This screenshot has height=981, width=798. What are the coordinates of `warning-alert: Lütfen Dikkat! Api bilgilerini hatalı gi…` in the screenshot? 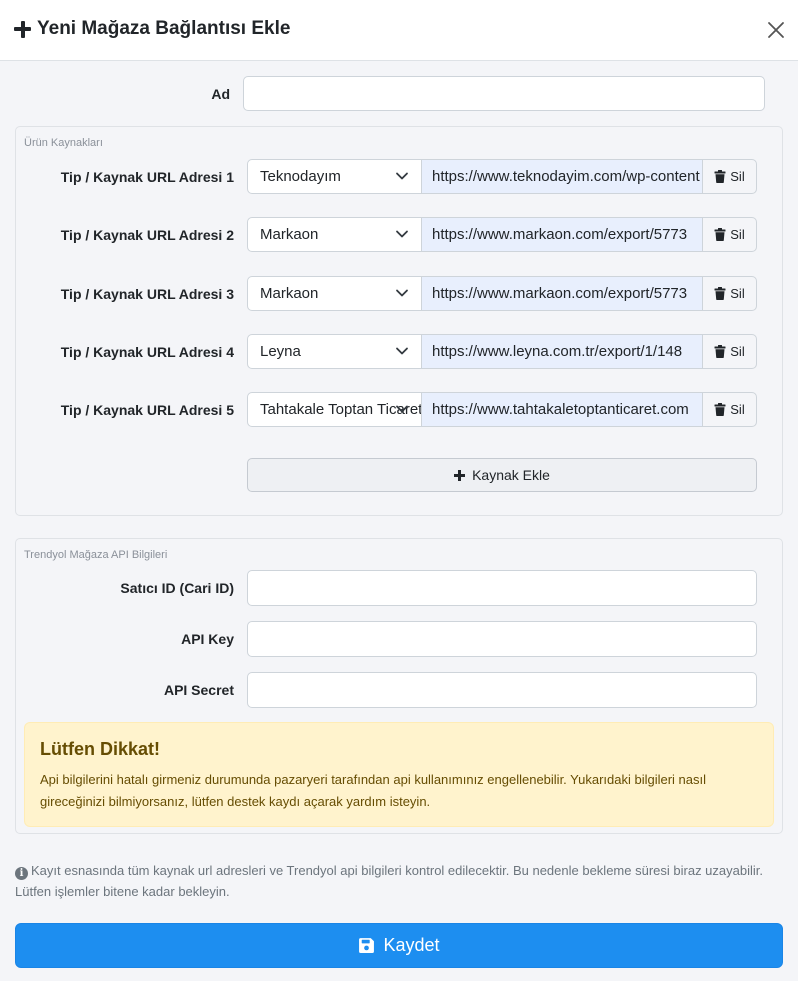 It's located at (399, 774).